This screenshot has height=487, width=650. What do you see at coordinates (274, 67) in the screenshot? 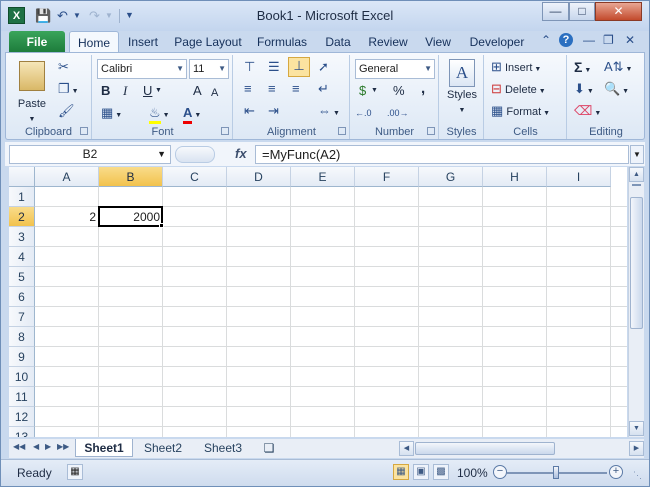
I see `middle-align-button: ☰` at bounding box center [274, 67].